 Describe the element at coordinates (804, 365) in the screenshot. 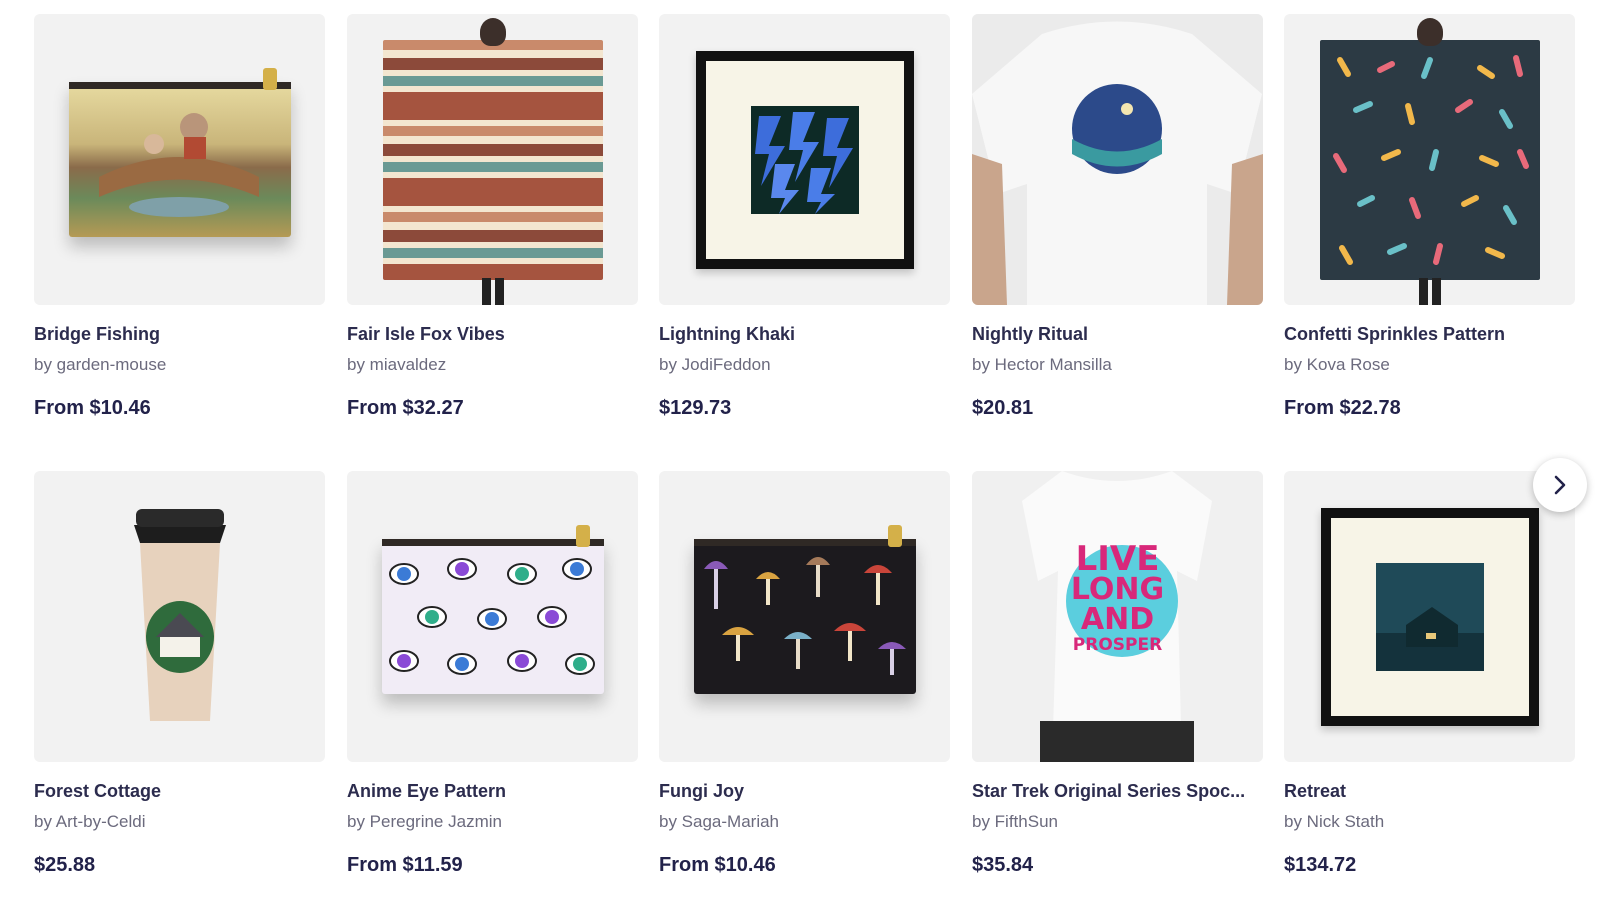

I see `product-artist: by JodiFeddon` at that location.